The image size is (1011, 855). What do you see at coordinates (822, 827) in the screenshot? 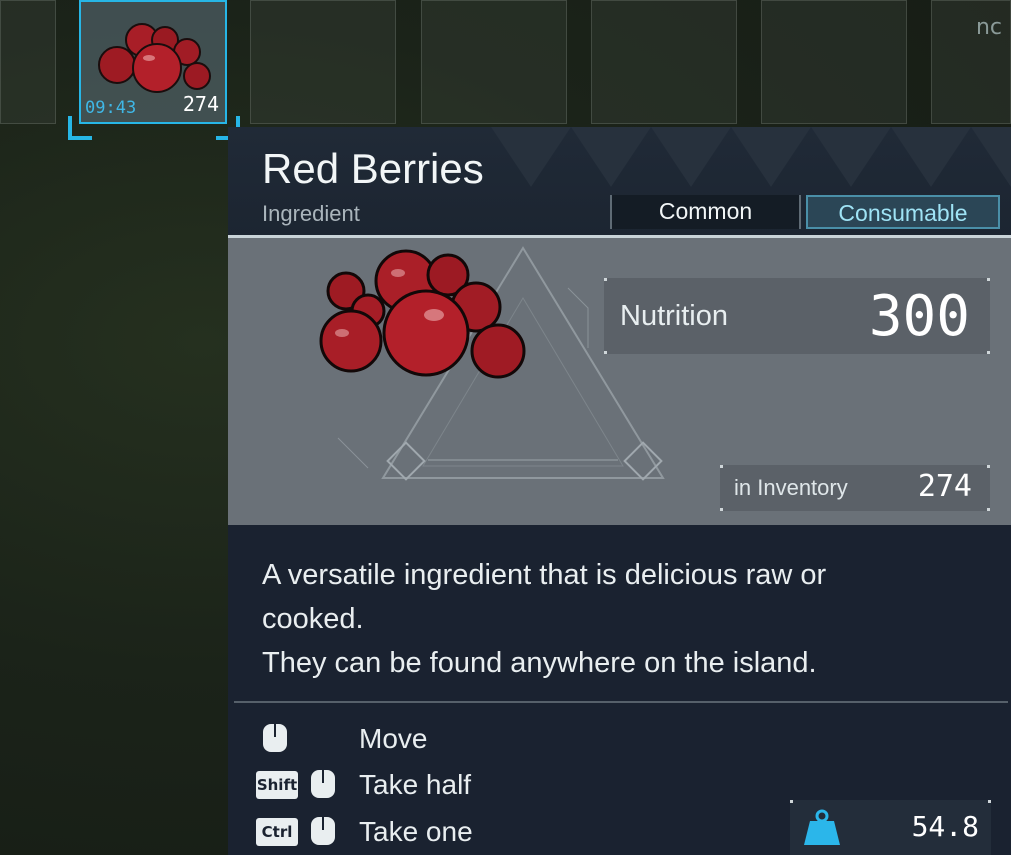
I see `weight-icon` at bounding box center [822, 827].